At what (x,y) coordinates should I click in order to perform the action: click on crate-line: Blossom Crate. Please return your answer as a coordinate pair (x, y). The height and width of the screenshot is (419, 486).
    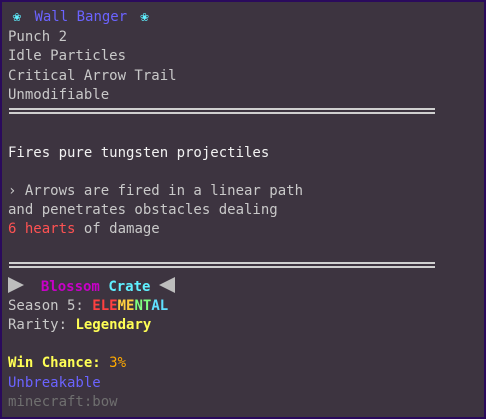
    Looking at the image, I should click on (91, 287).